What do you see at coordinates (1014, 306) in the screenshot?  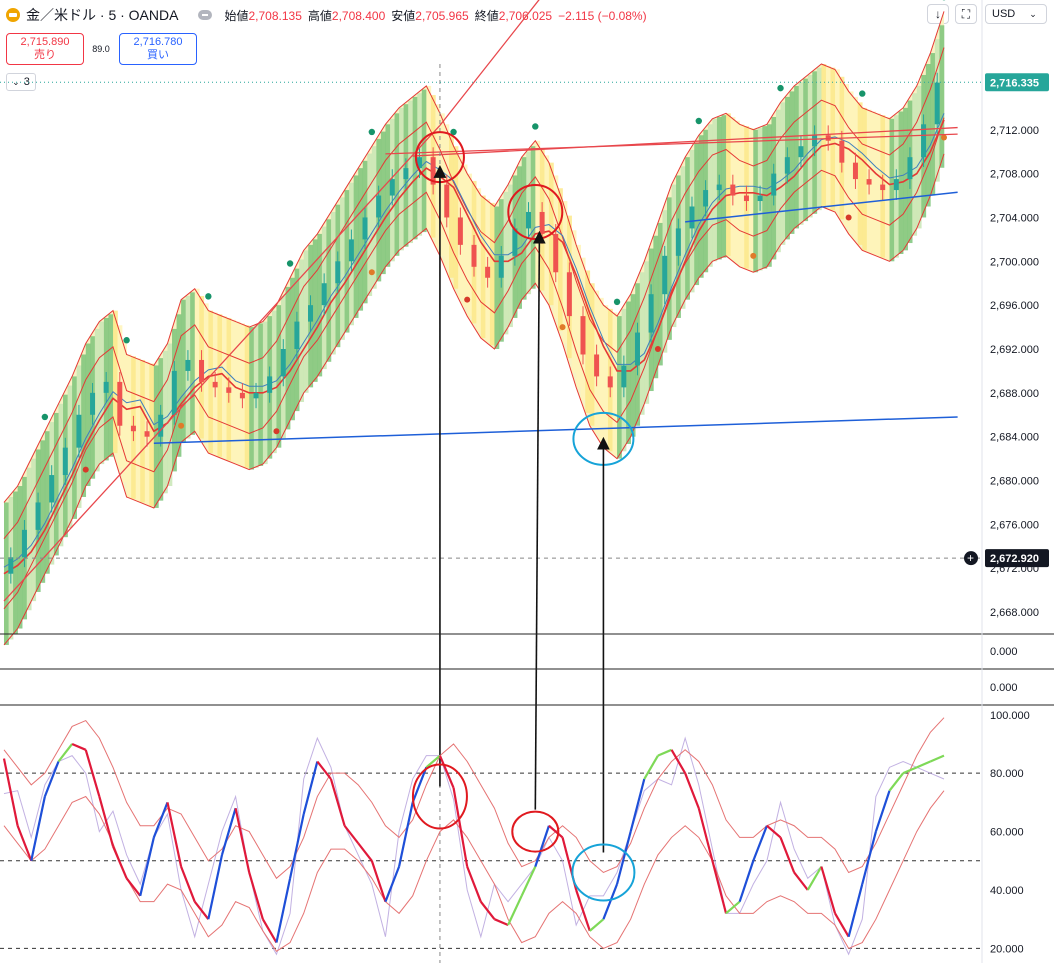 I see `price-tick-label: 2,696.000` at bounding box center [1014, 306].